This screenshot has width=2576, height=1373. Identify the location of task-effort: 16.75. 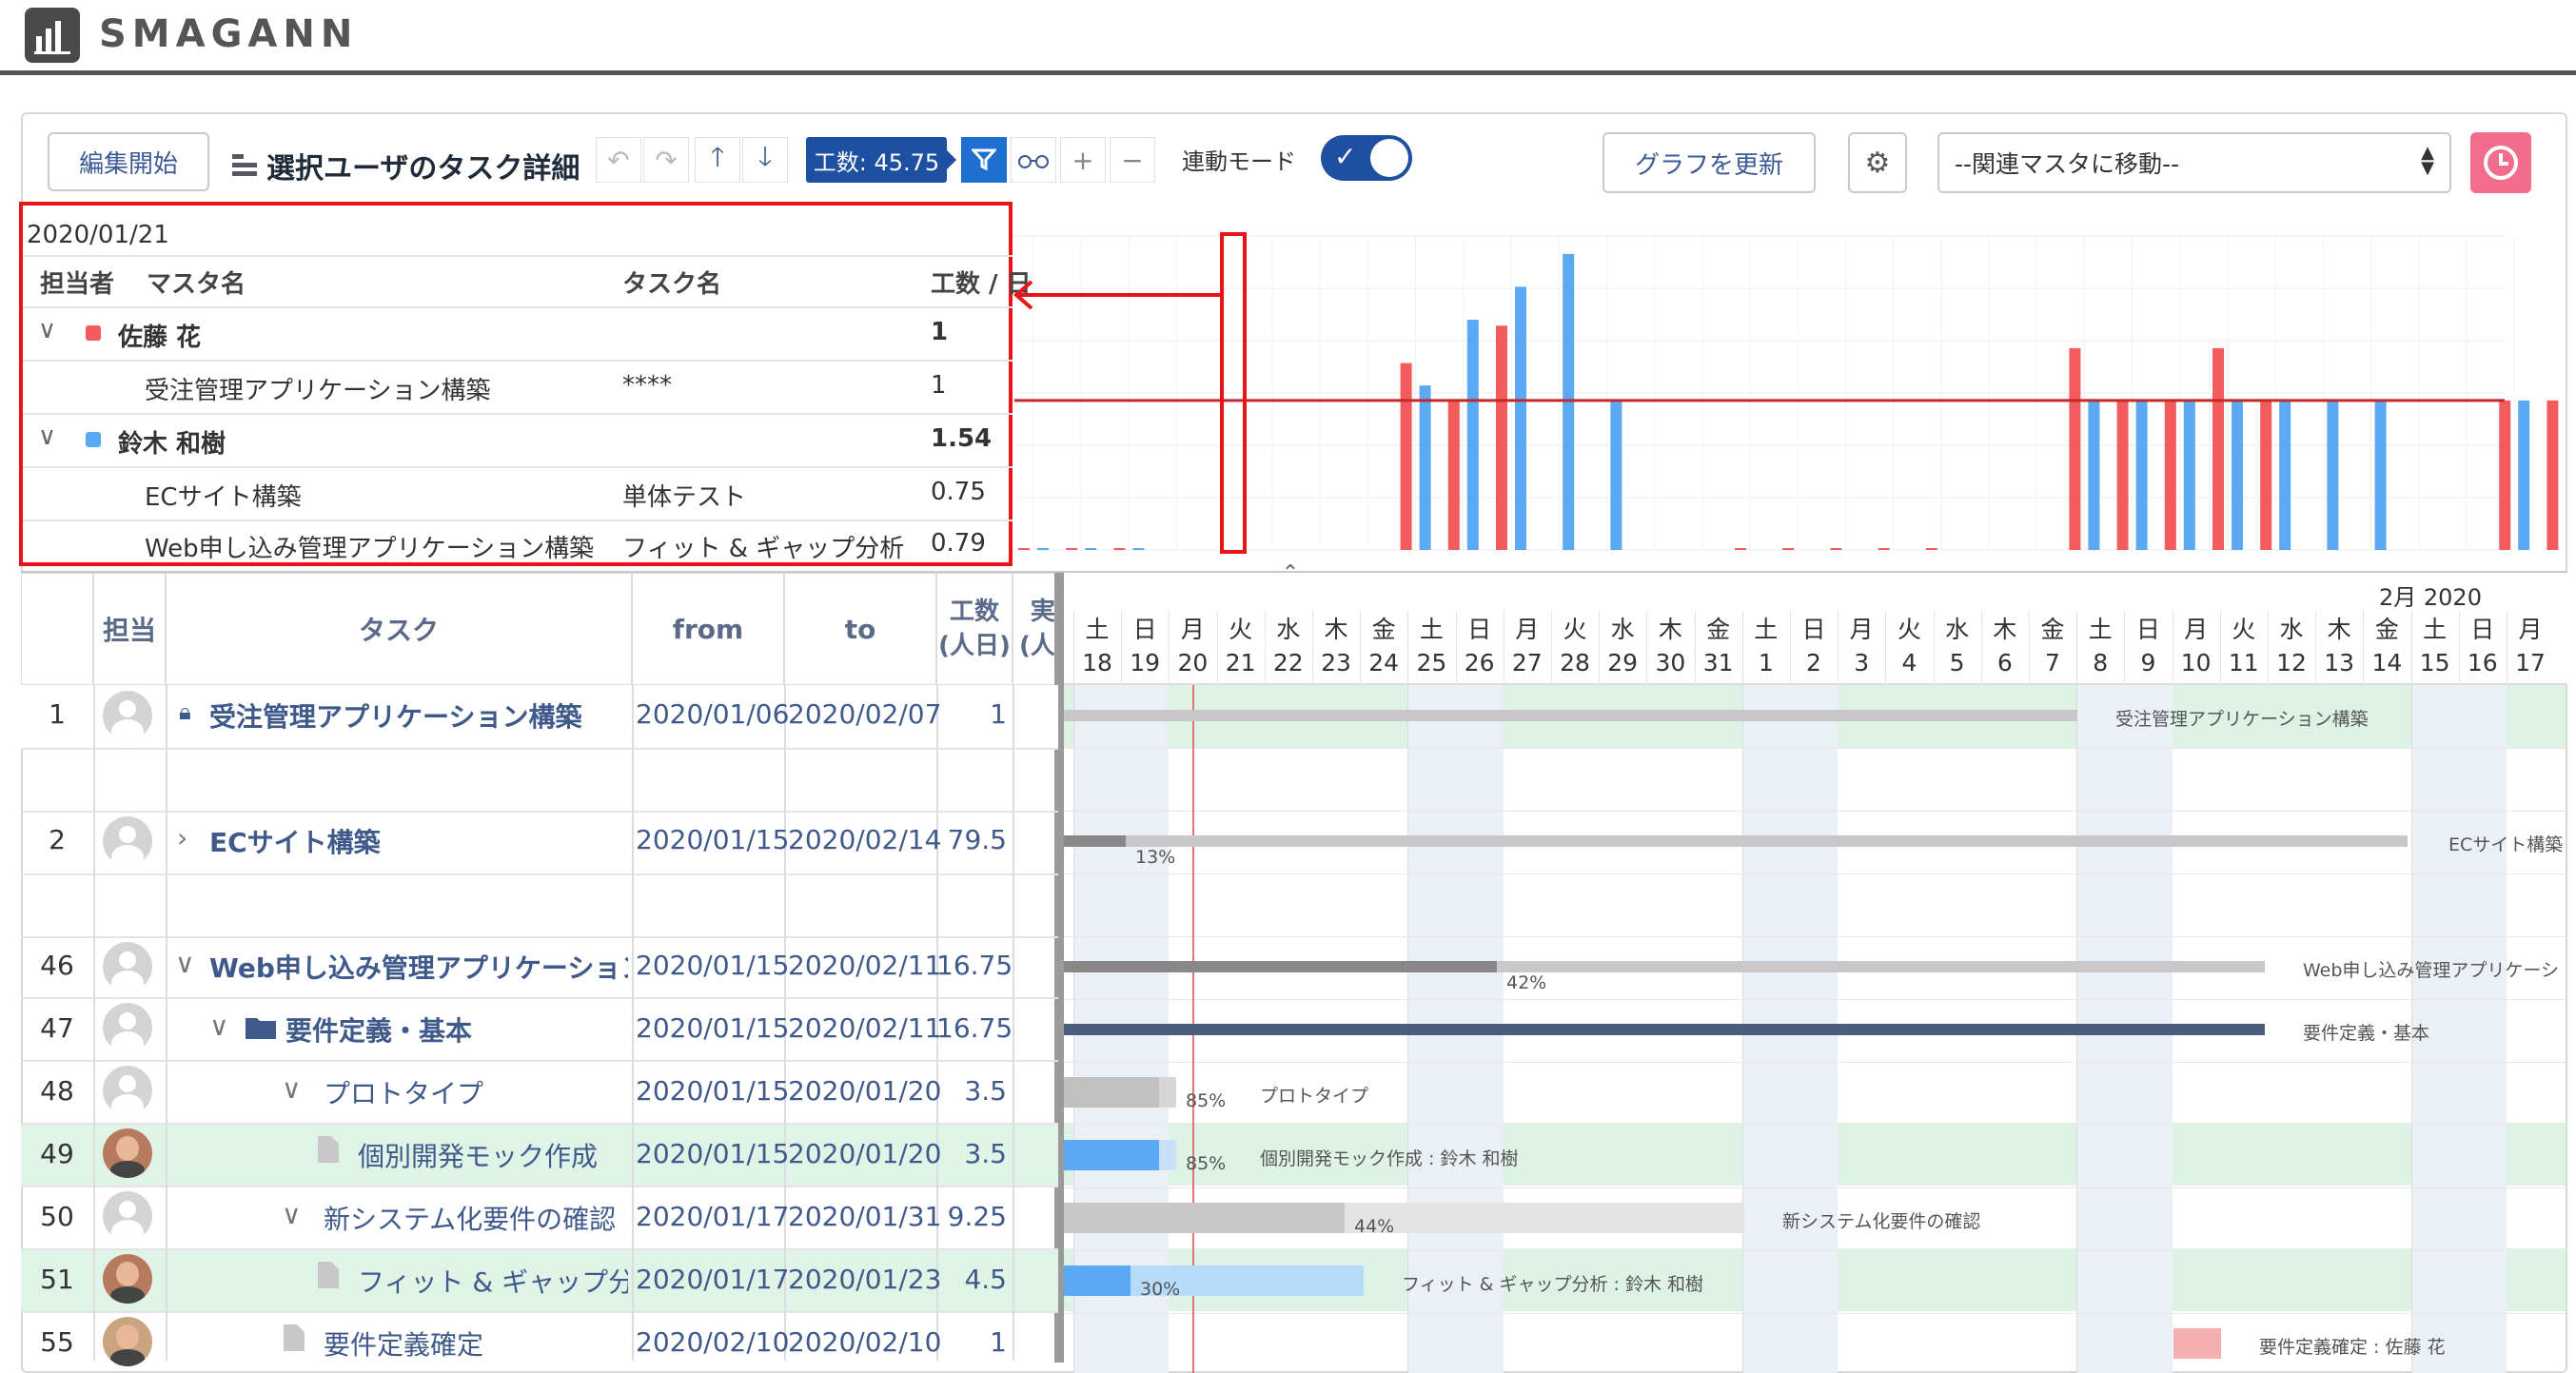
(974, 965).